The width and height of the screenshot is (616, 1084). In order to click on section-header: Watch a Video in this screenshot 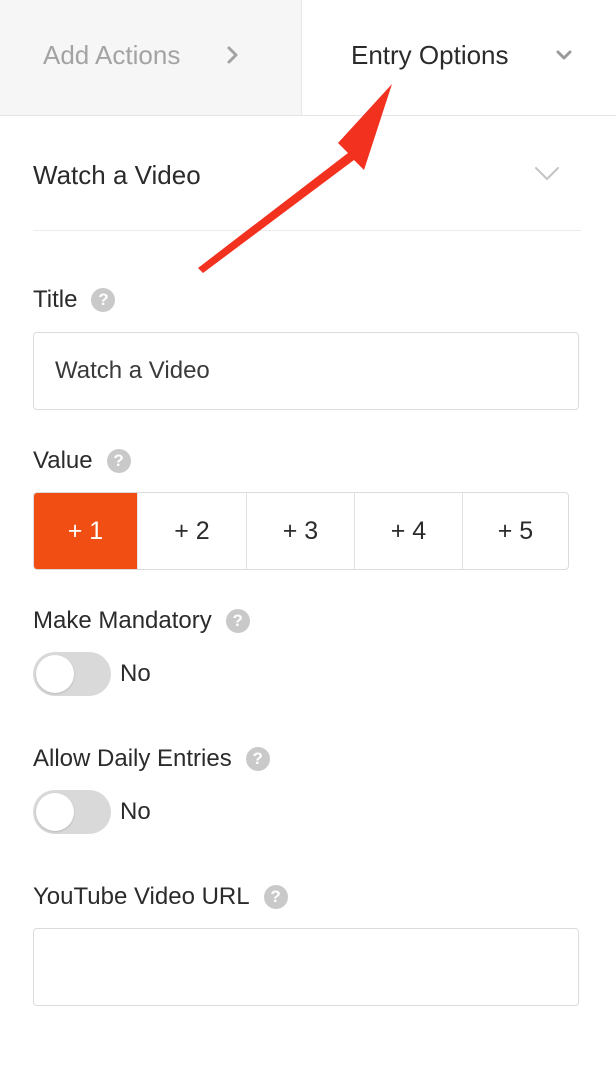, I will do `click(307, 185)`.